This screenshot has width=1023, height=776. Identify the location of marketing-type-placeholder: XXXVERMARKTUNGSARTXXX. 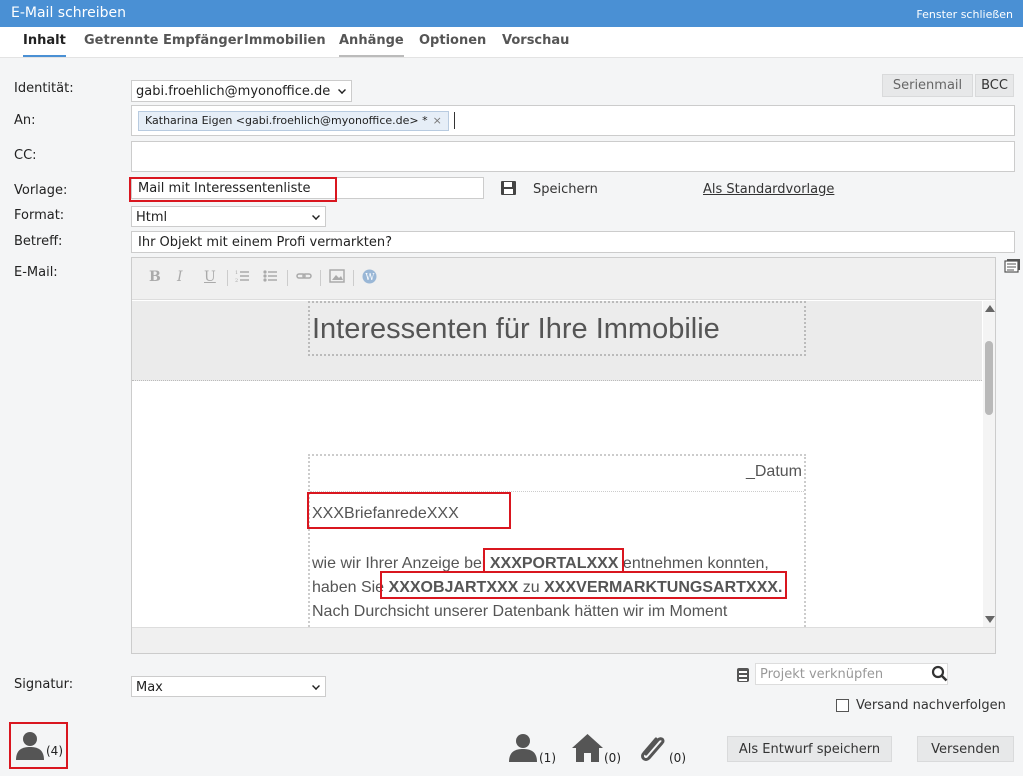
(661, 587).